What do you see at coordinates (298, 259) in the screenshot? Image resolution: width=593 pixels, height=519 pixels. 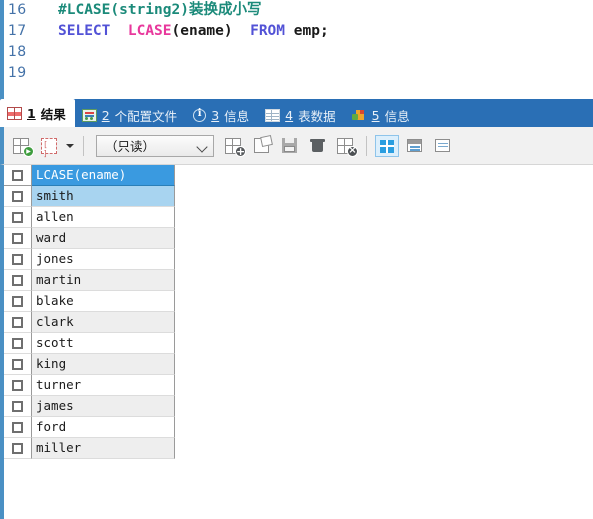 I see `table-row: jones` at bounding box center [298, 259].